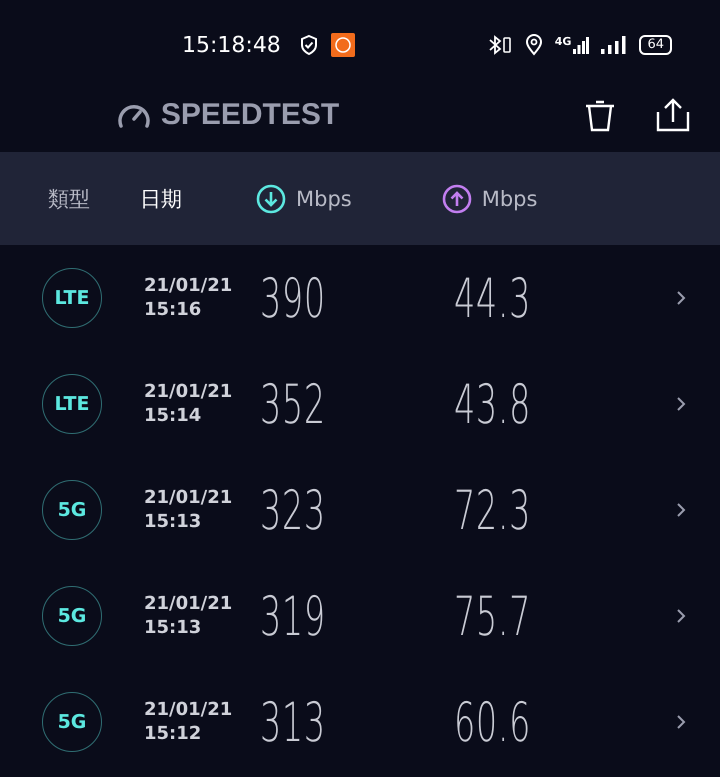  I want to click on download-speed: 352, so click(293, 404).